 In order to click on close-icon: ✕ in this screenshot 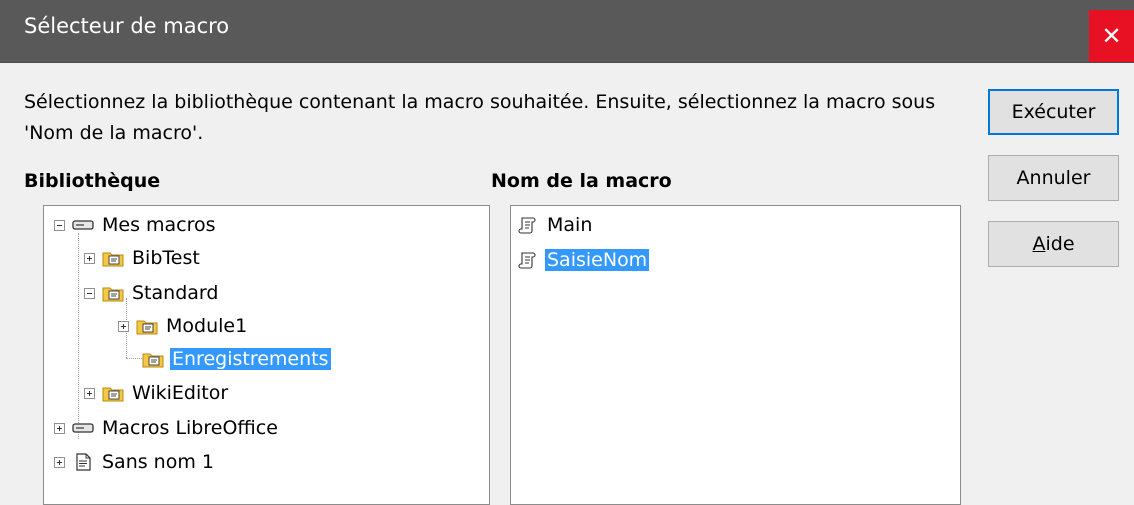, I will do `click(1111, 36)`.